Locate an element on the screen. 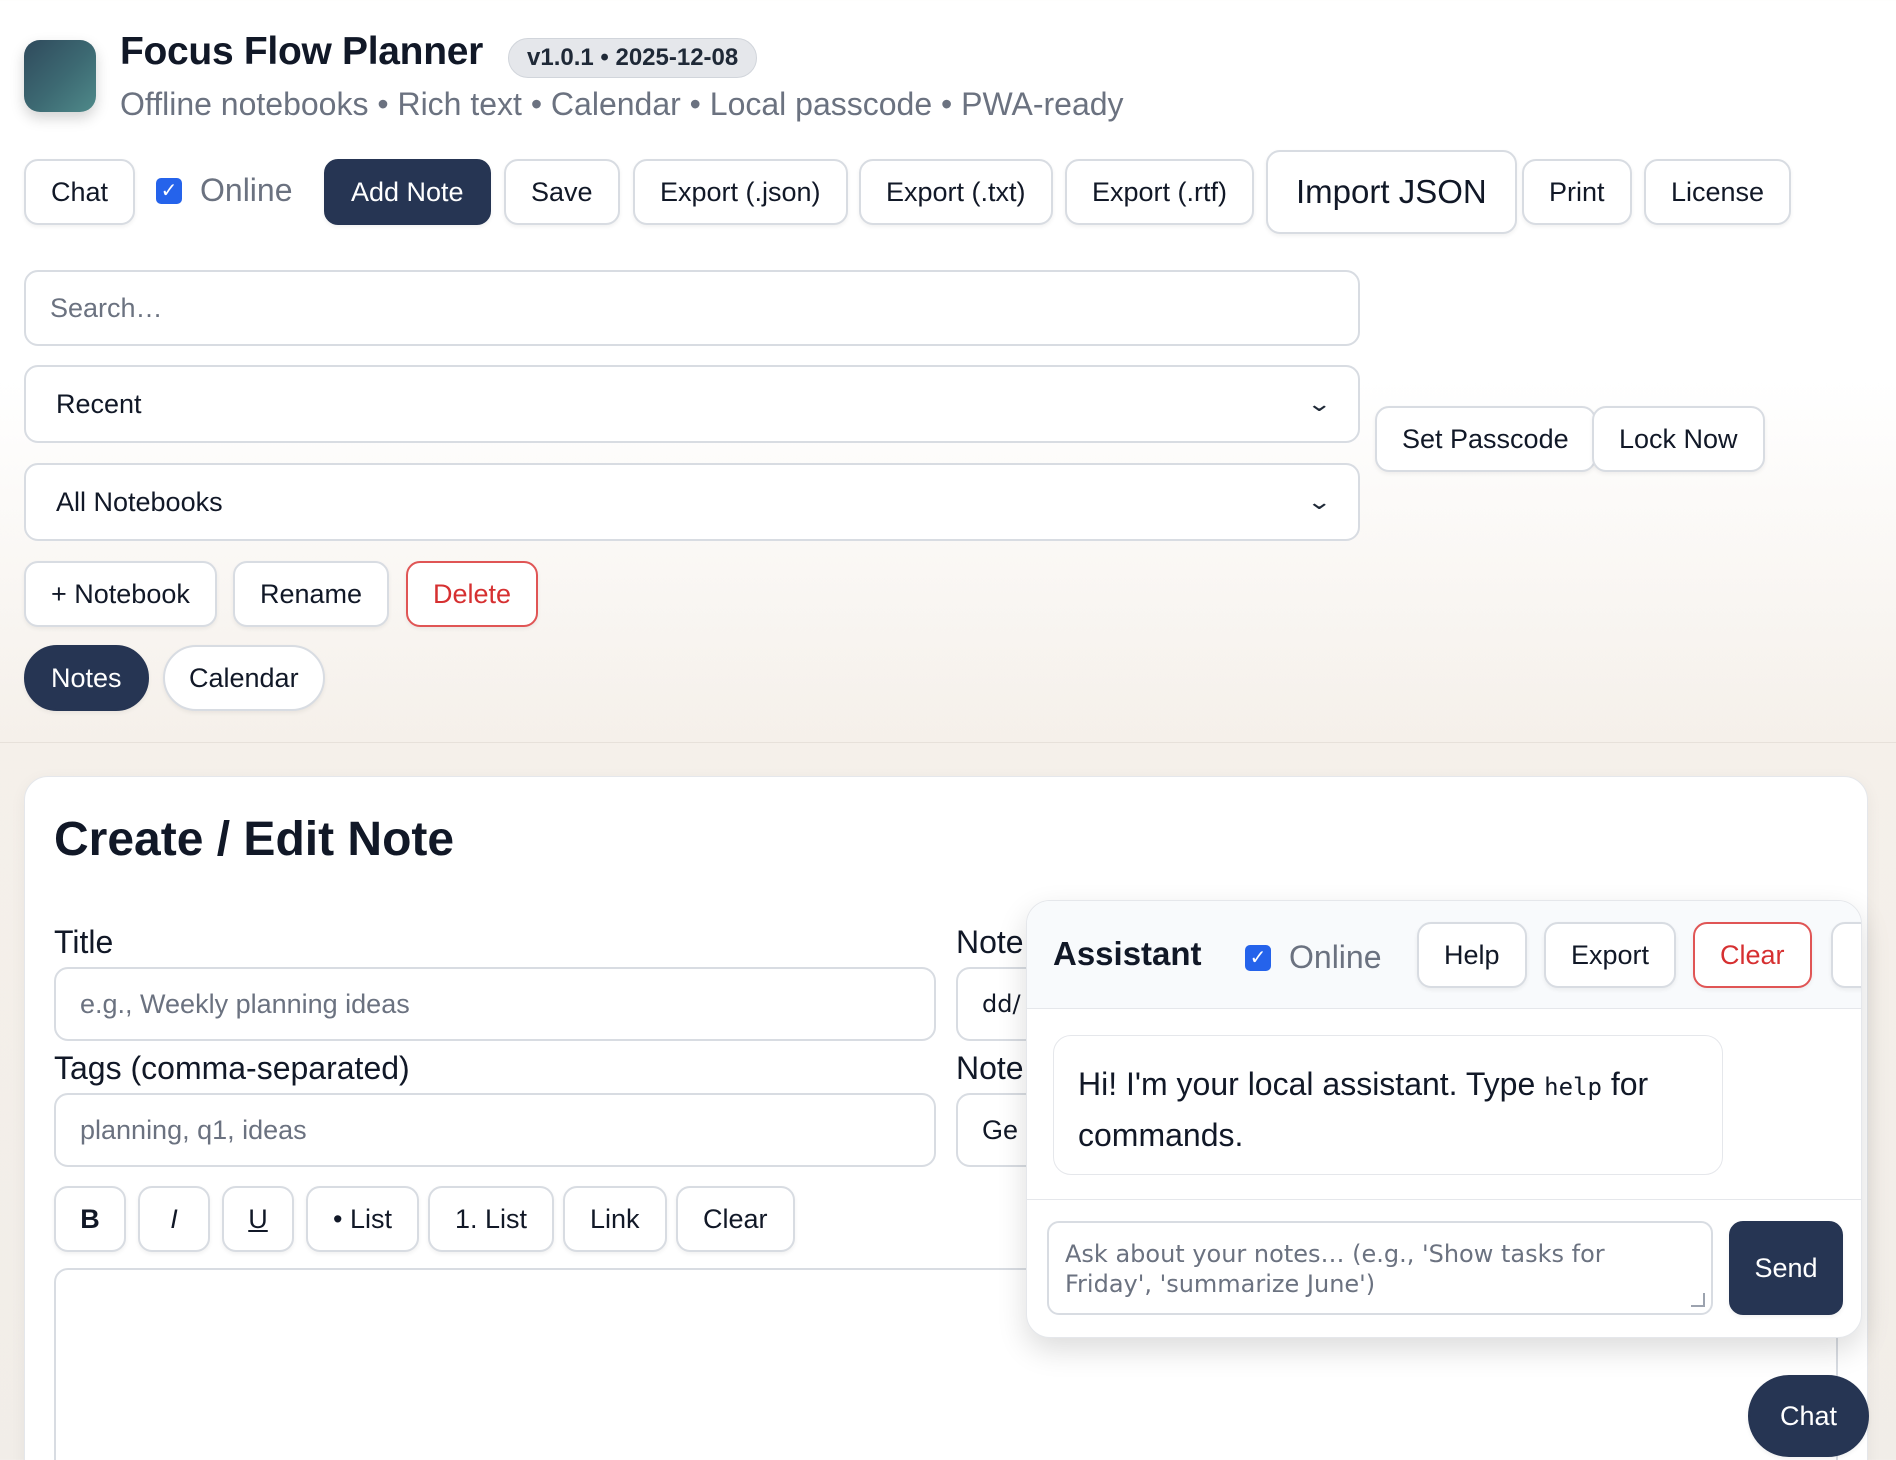 The image size is (1896, 1460). bullet-list-button: • List is located at coordinates (362, 1219).